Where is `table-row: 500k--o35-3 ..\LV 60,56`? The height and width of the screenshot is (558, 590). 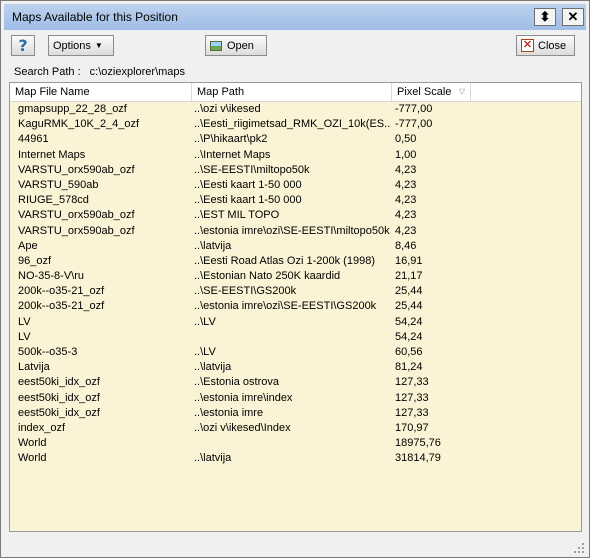 table-row: 500k--o35-3 ..\LV 60,56 is located at coordinates (295, 352).